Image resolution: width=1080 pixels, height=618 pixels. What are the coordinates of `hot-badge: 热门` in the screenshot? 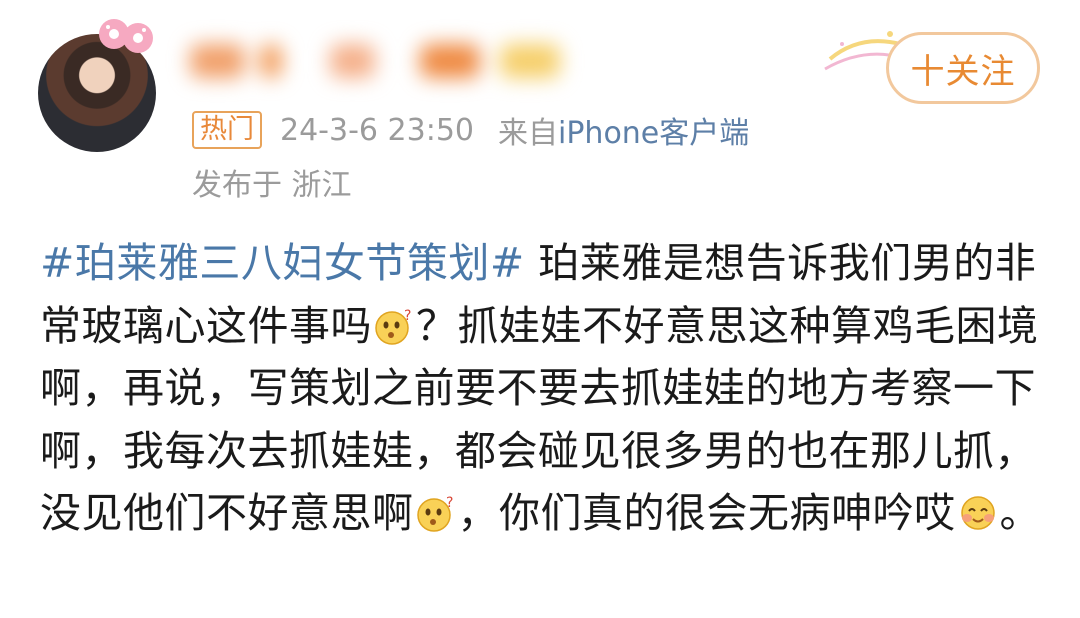 It's located at (227, 130).